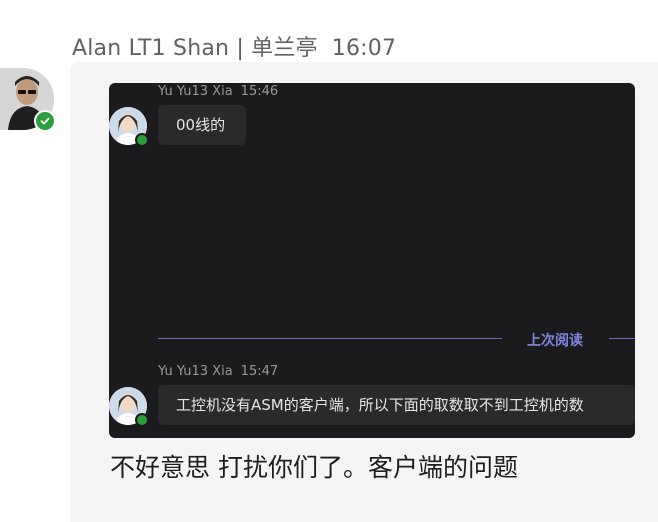  Describe the element at coordinates (330, 338) in the screenshot. I see `last-read-divider-left` at that location.